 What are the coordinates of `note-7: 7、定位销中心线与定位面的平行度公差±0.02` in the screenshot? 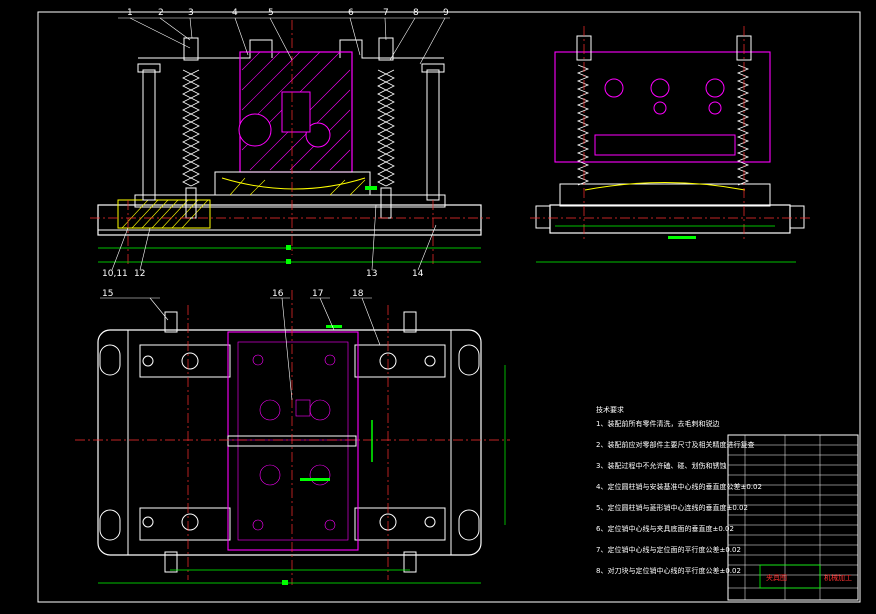 It's located at (668, 549).